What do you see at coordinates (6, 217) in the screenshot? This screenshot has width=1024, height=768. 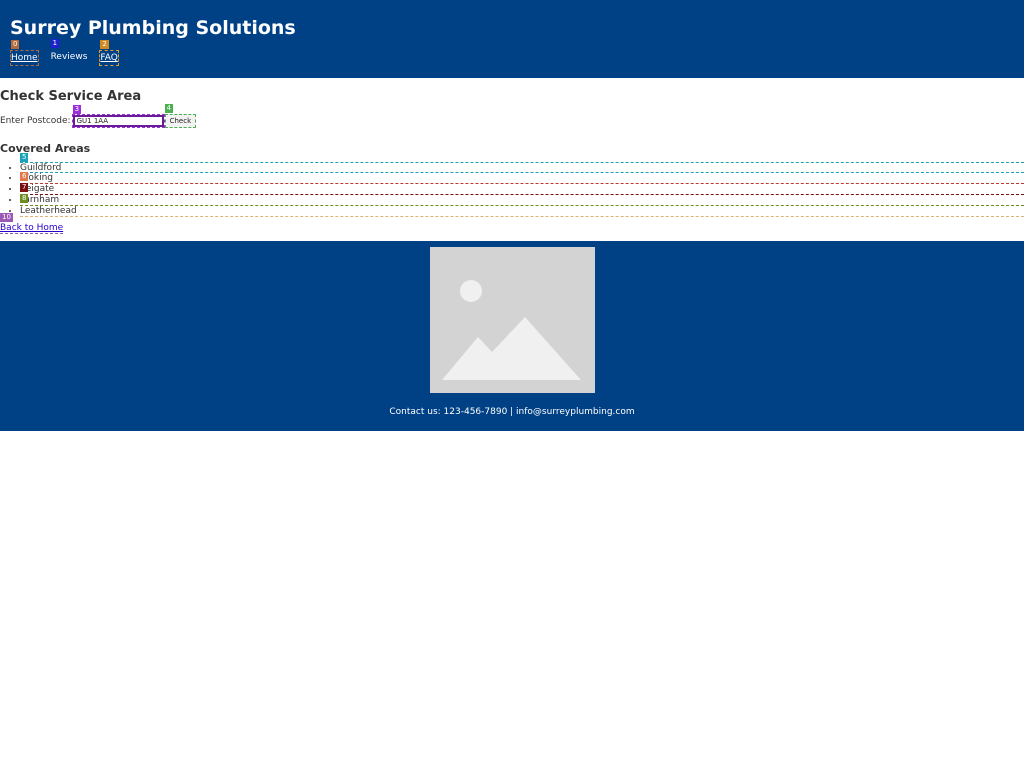 I see `element-badge: 10` at bounding box center [6, 217].